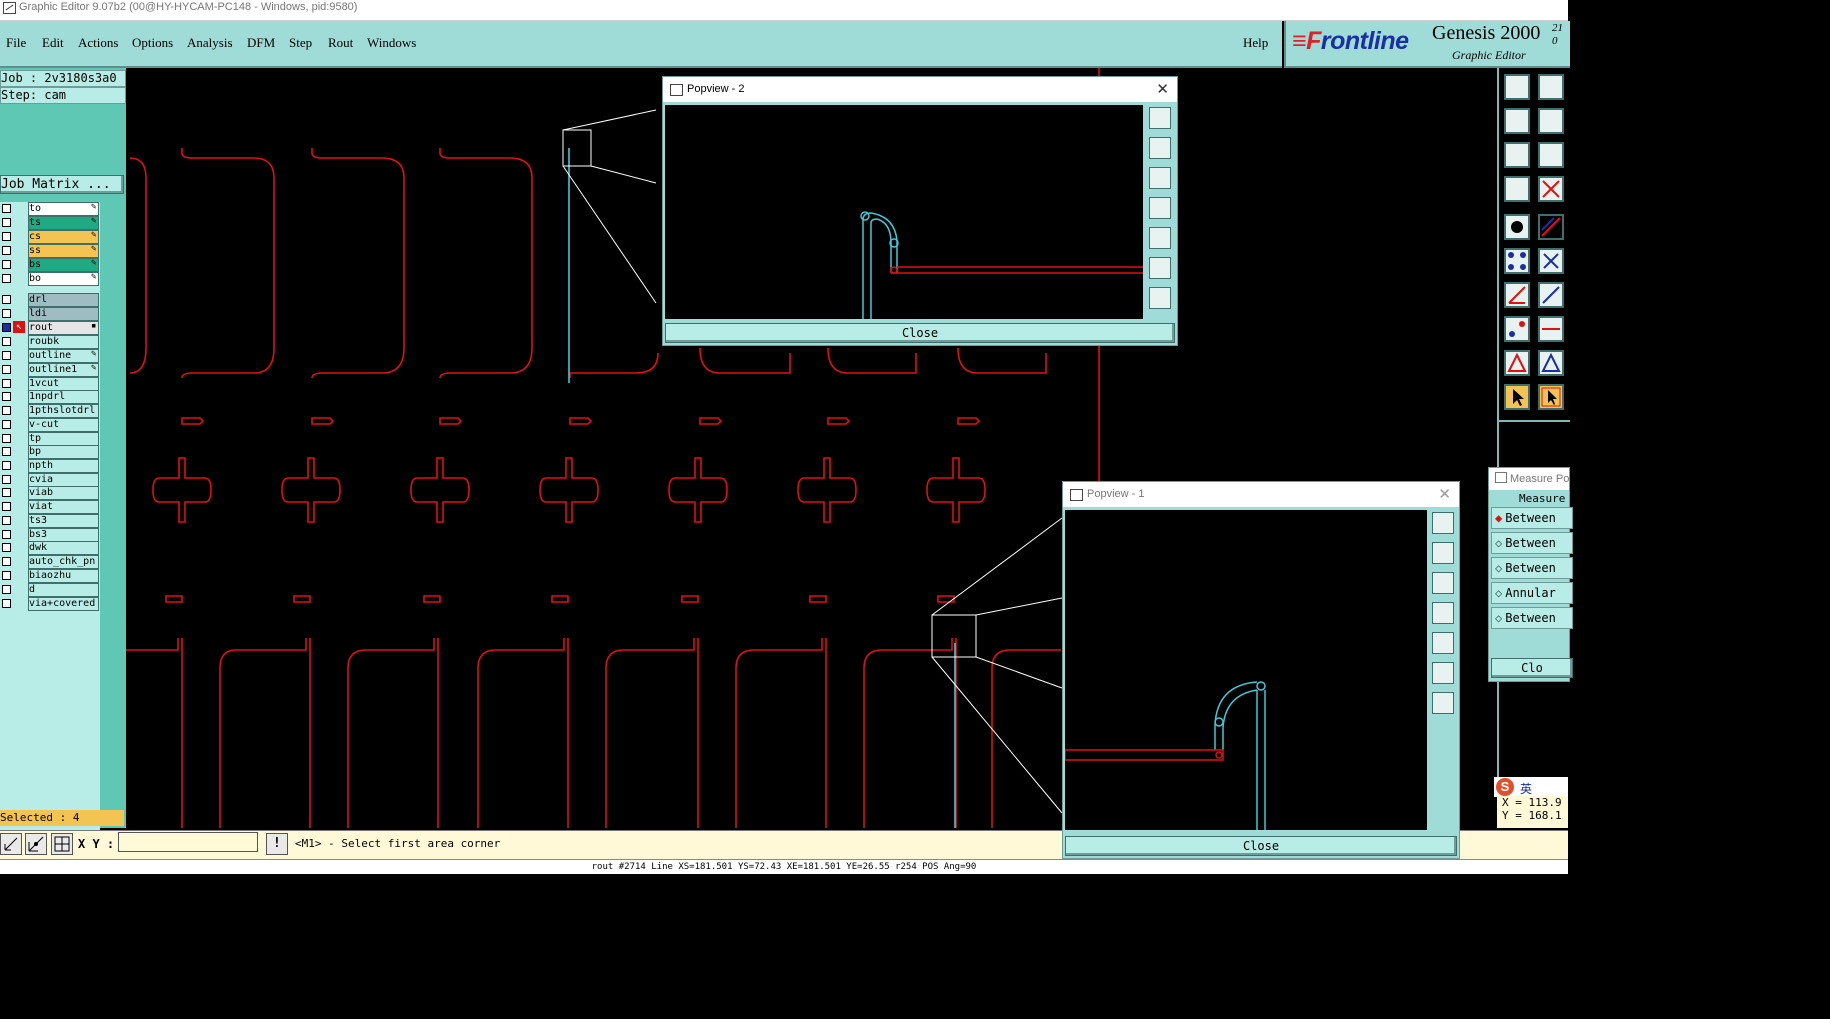 The width and height of the screenshot is (1830, 1019). I want to click on delete-nodes-icon, so click(1551, 261).